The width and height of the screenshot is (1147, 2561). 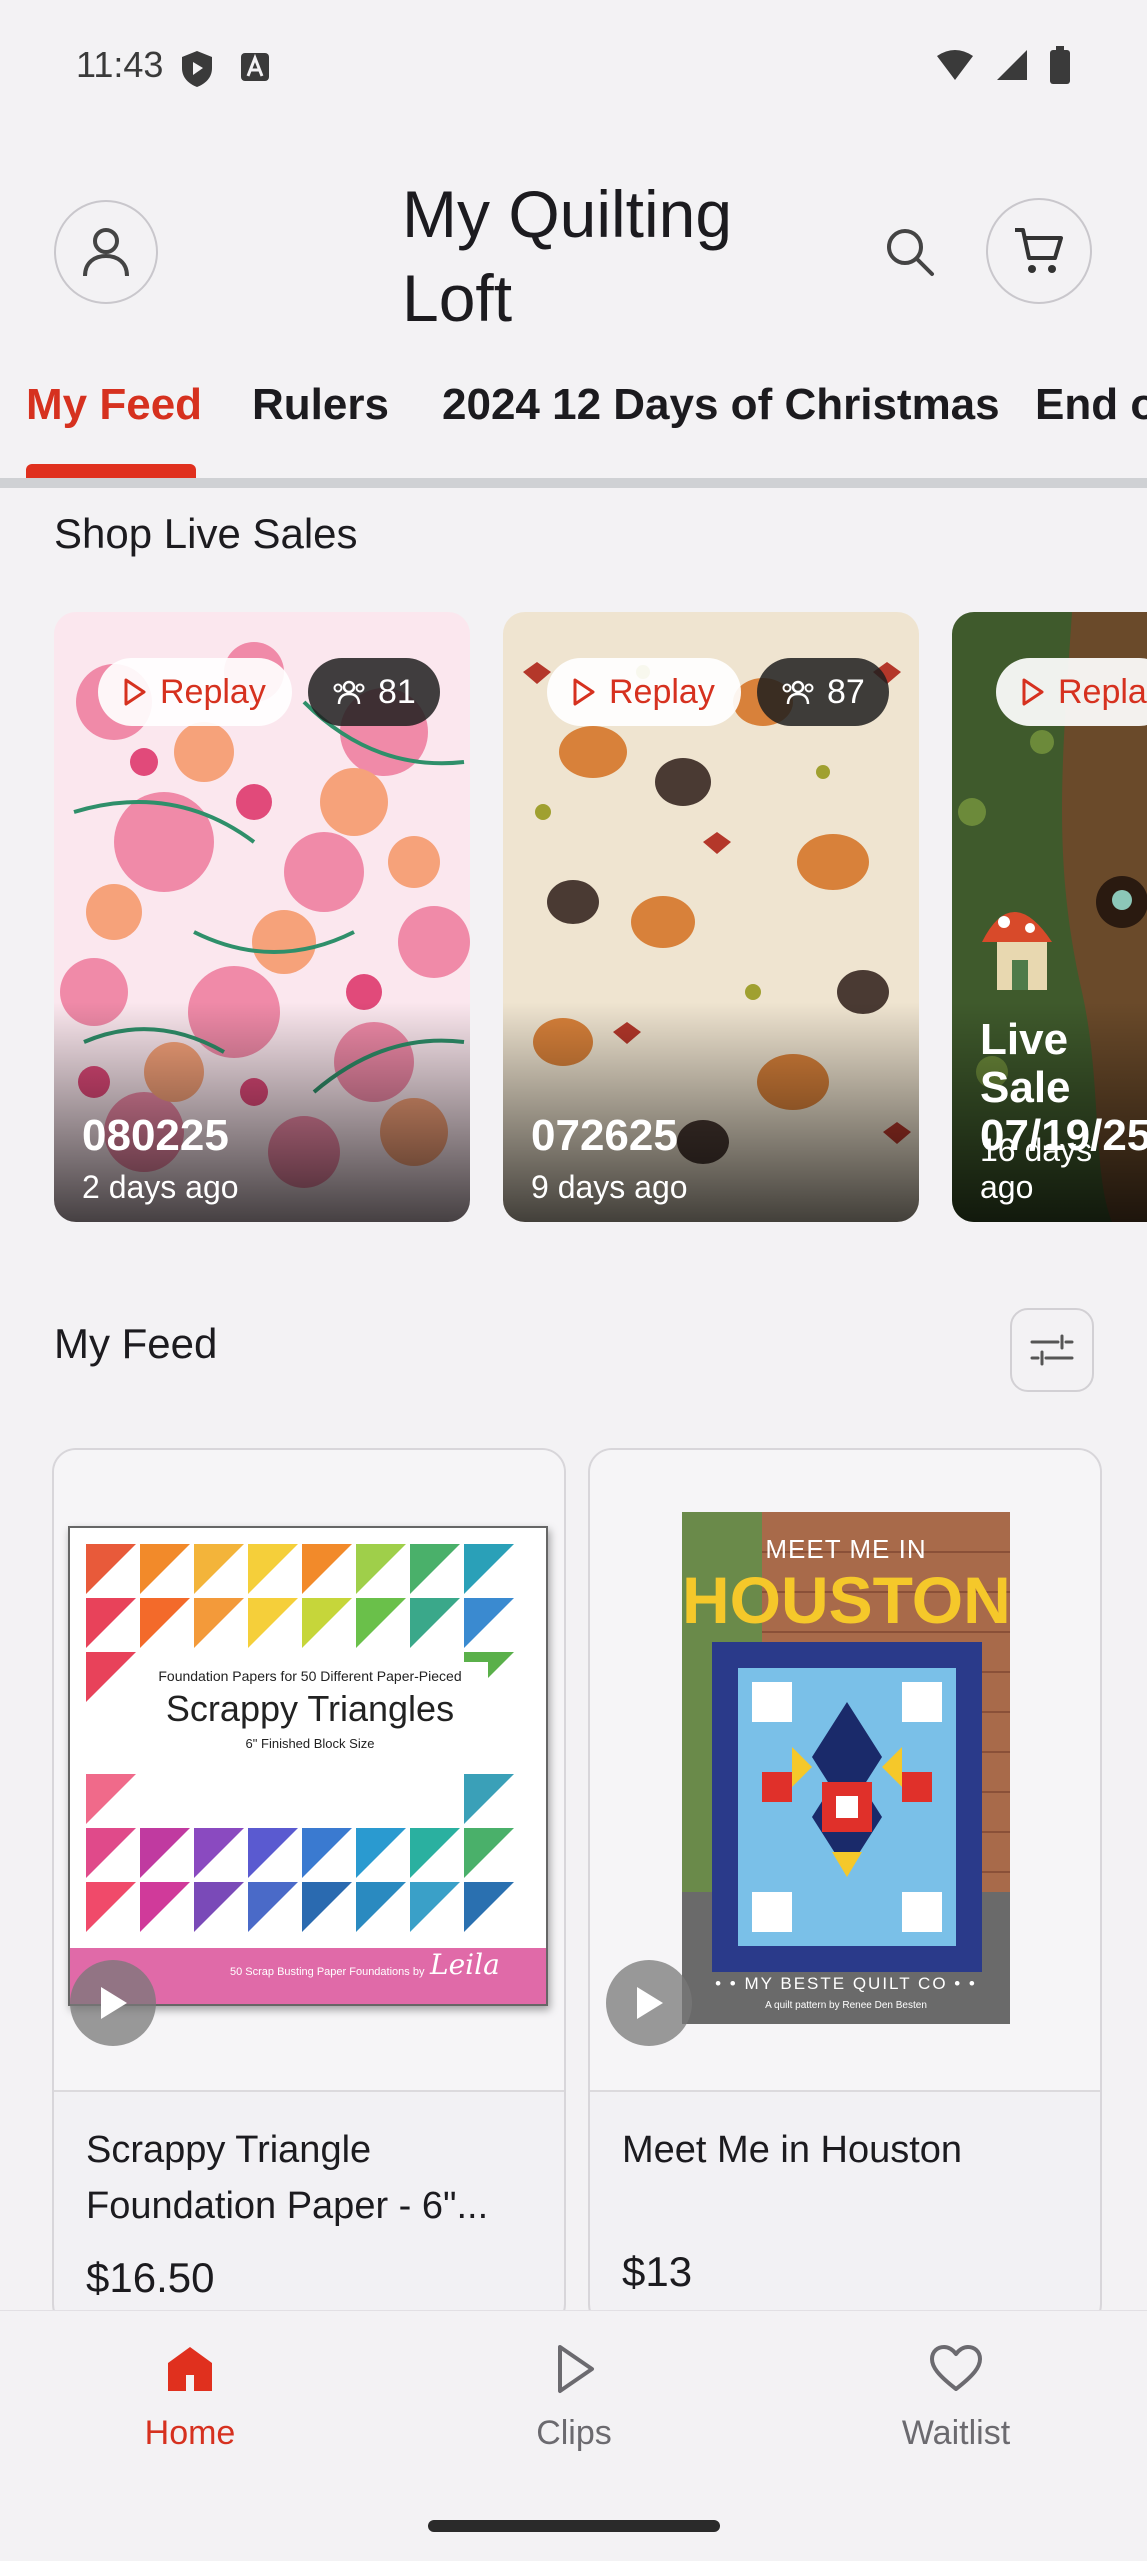 I want to click on page-title: My Quilting Loft, so click(x=567, y=256).